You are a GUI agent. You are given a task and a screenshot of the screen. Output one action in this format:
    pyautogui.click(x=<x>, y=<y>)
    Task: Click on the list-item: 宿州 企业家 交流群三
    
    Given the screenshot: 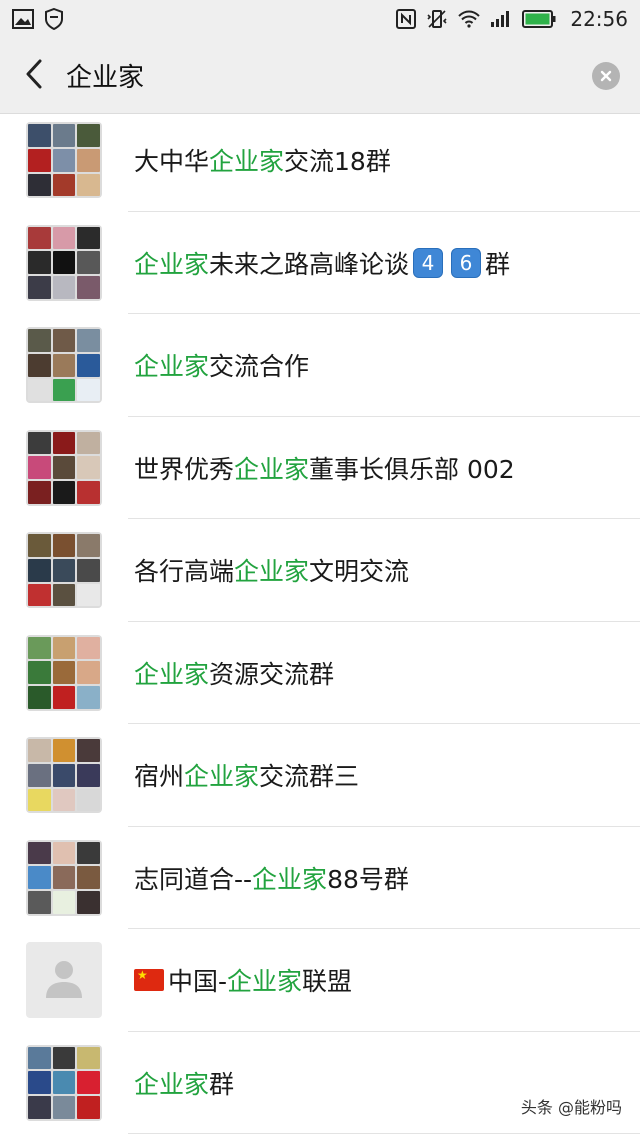 What is the action you would take?
    pyautogui.click(x=320, y=775)
    